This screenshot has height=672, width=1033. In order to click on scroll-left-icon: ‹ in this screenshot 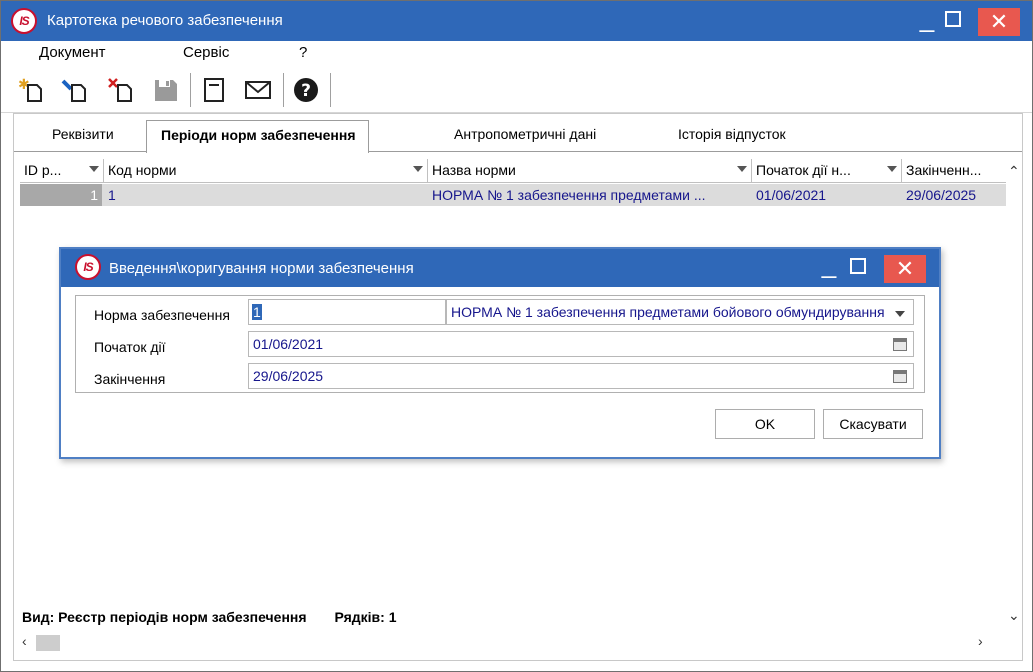, I will do `click(24, 641)`.